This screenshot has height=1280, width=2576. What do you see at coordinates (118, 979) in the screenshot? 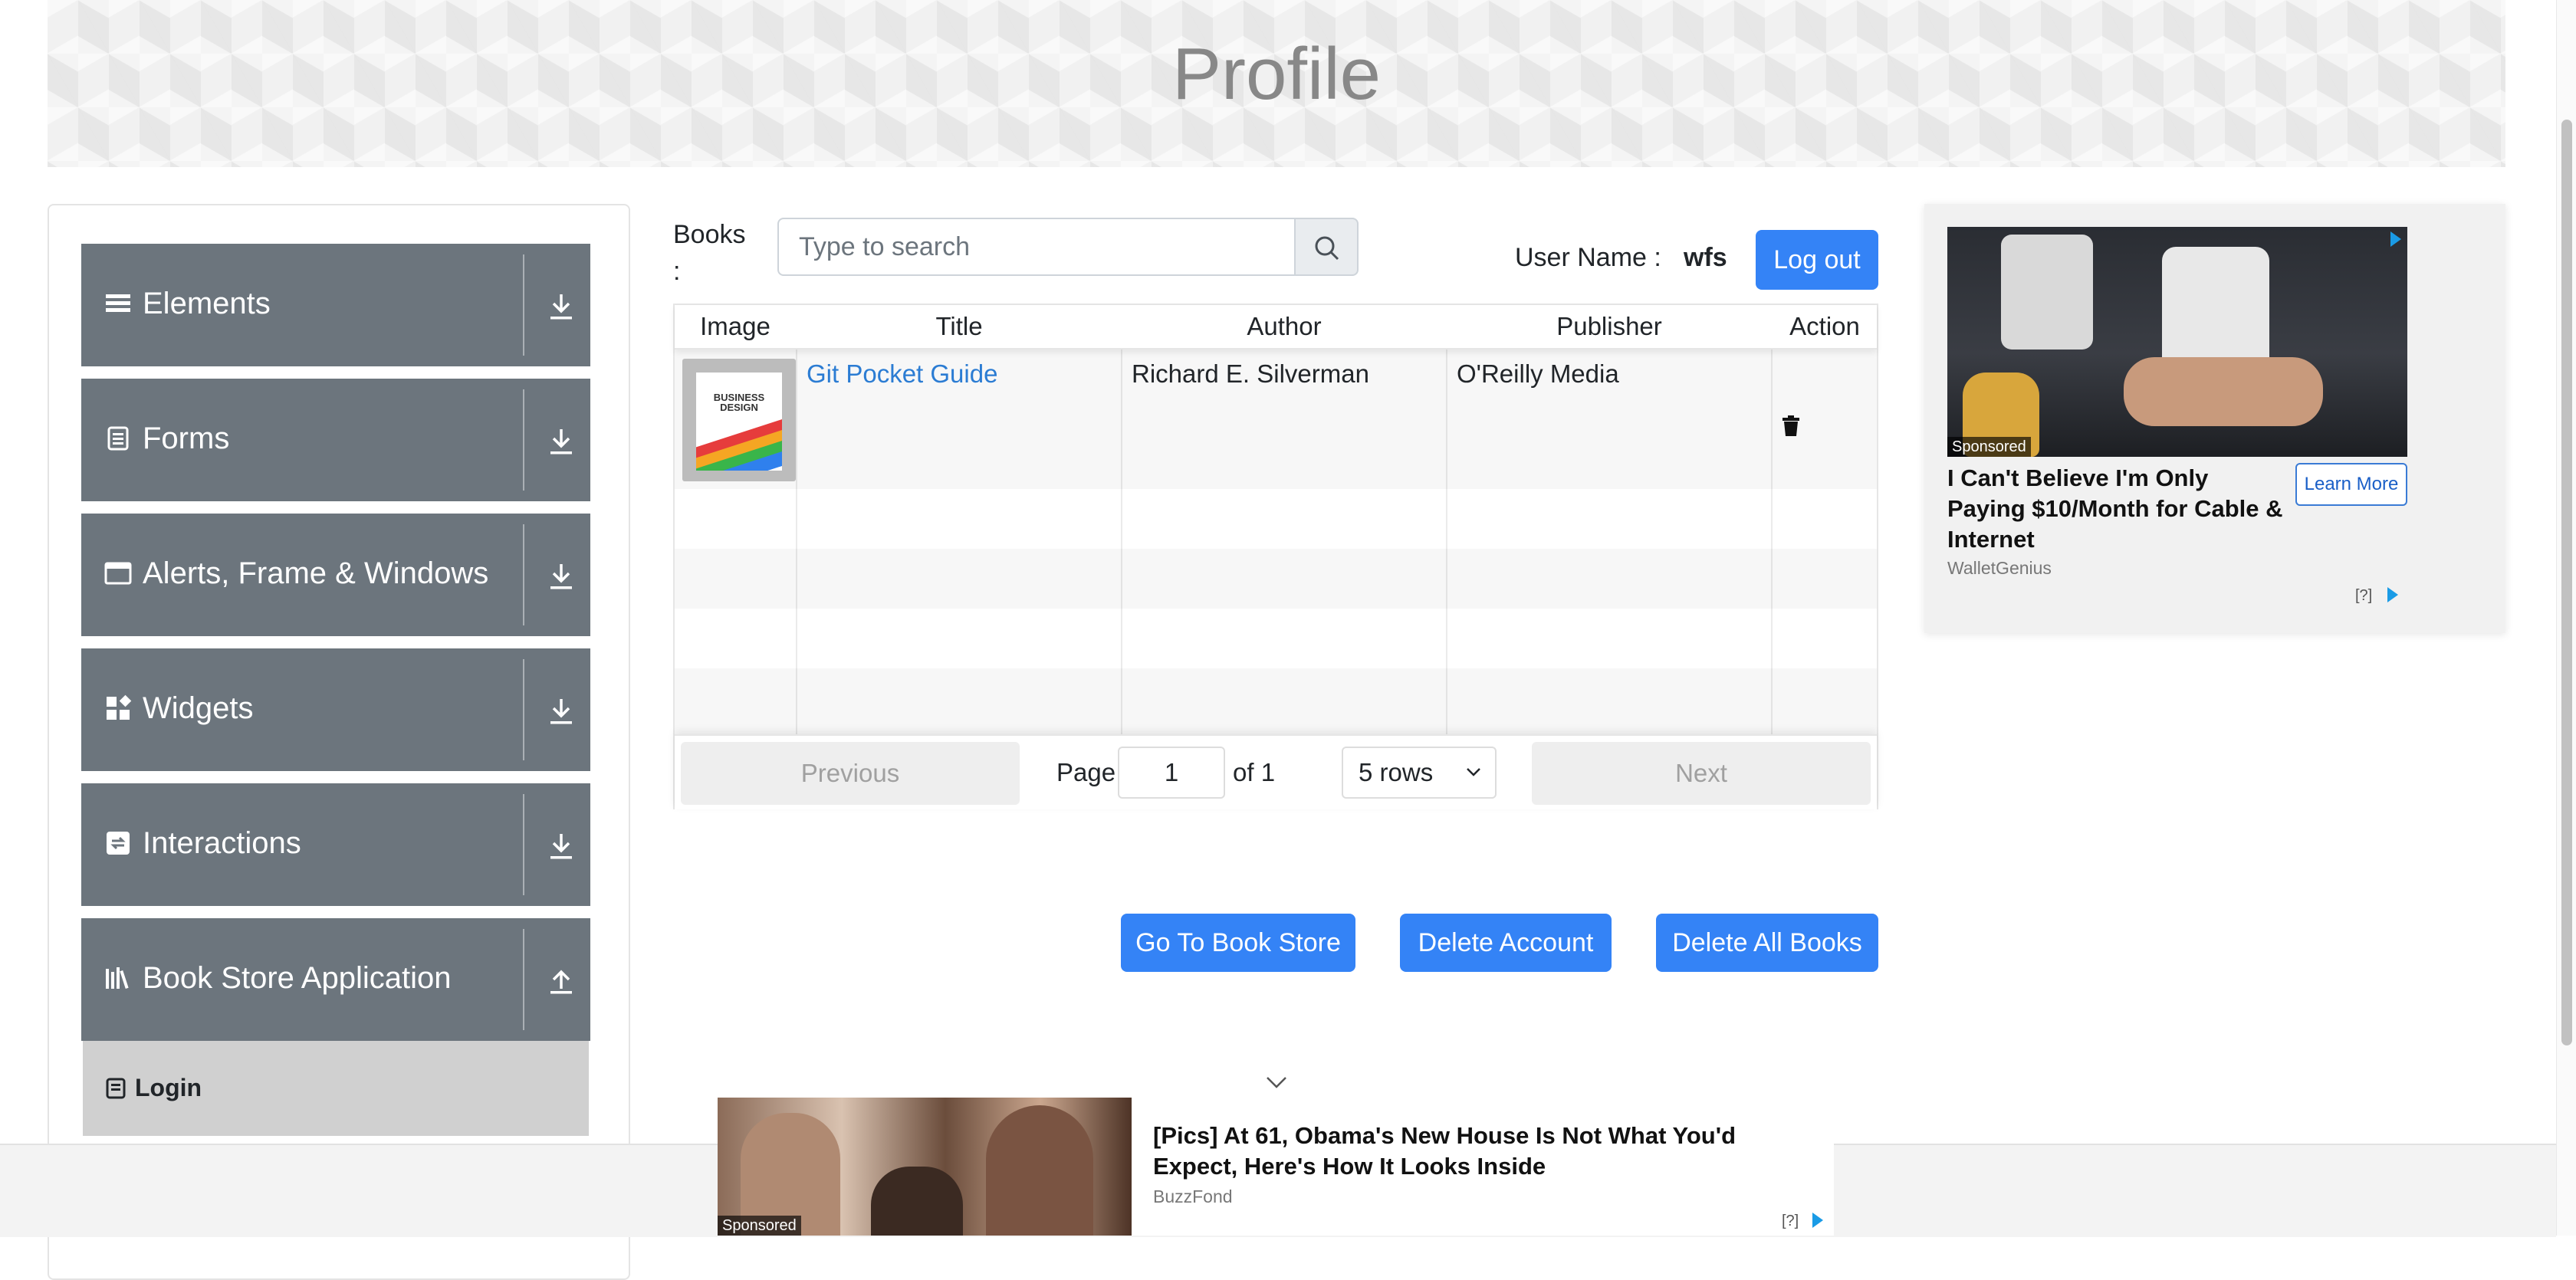
I see `books-icon` at bounding box center [118, 979].